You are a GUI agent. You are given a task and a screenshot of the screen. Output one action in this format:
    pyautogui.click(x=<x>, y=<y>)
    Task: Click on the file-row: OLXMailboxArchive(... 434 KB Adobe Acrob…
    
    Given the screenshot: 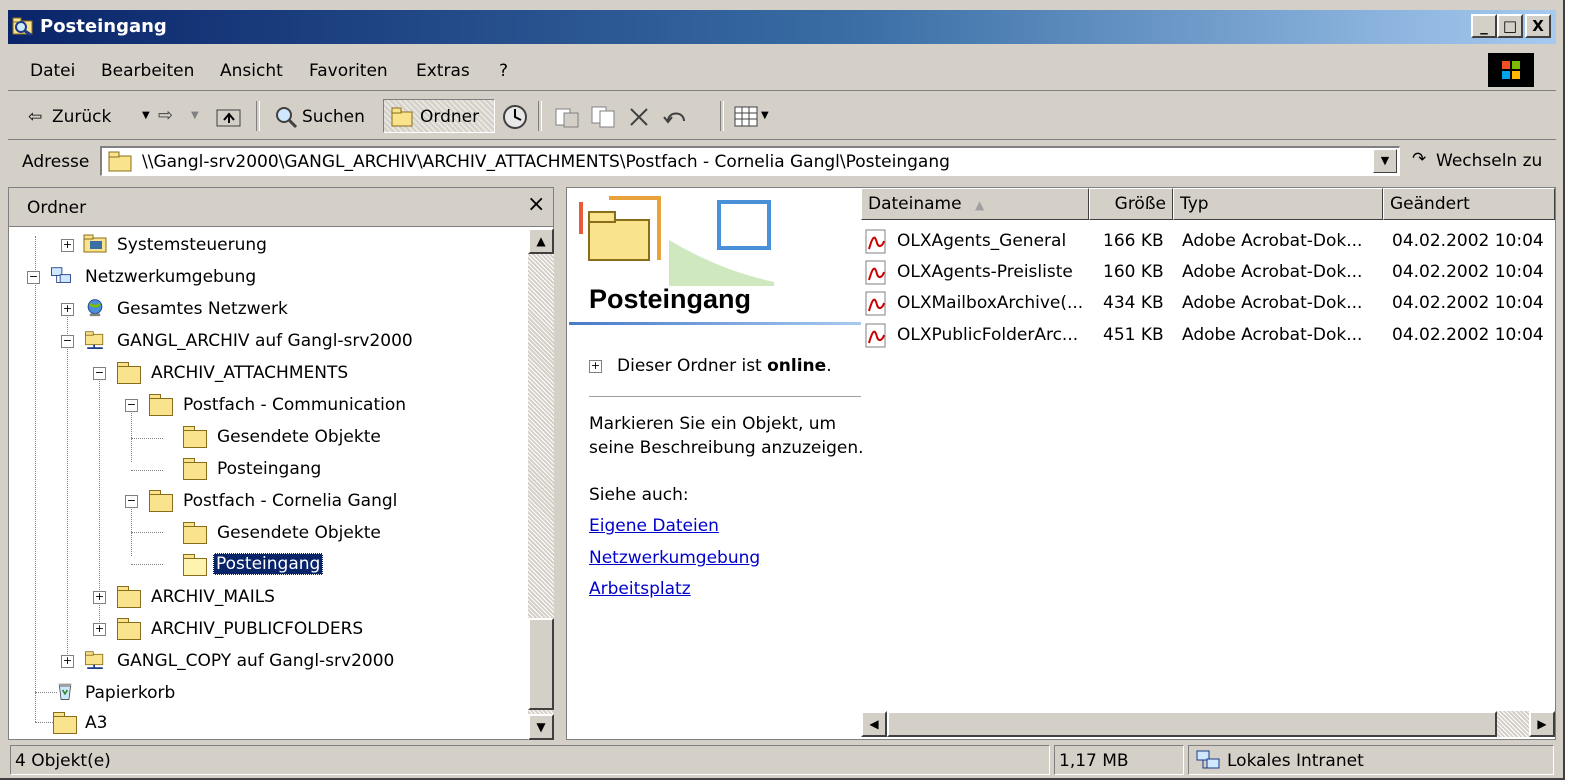 What is the action you would take?
    pyautogui.click(x=1209, y=305)
    